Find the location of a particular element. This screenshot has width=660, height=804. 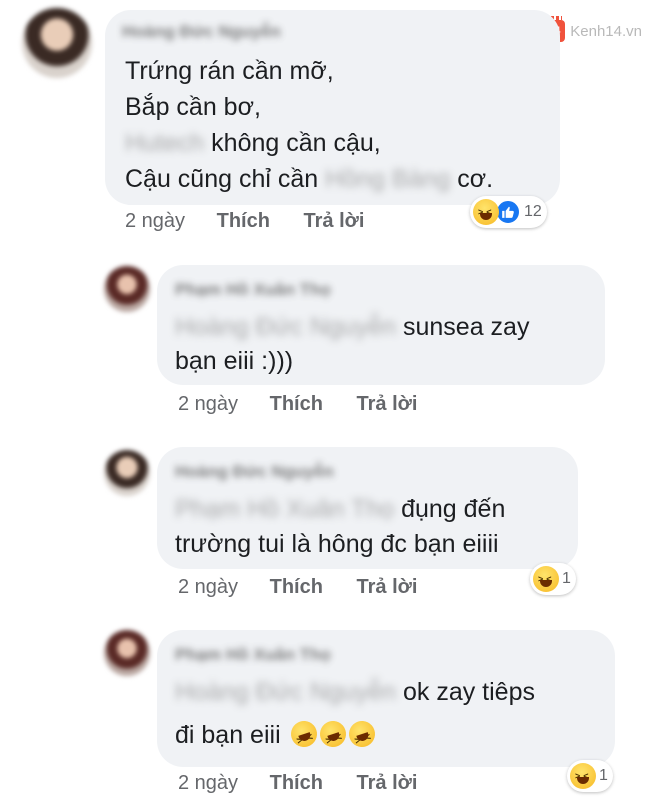

comment-text-line: Phạm Hồ Xuân Thọ đụng đến is located at coordinates (340, 509).